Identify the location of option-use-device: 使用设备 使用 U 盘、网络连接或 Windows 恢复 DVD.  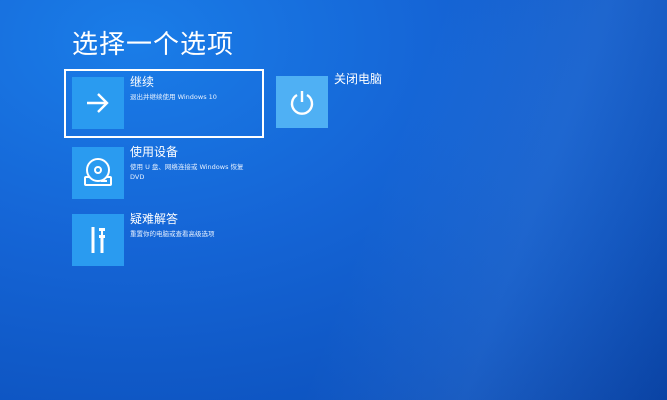
(167, 173).